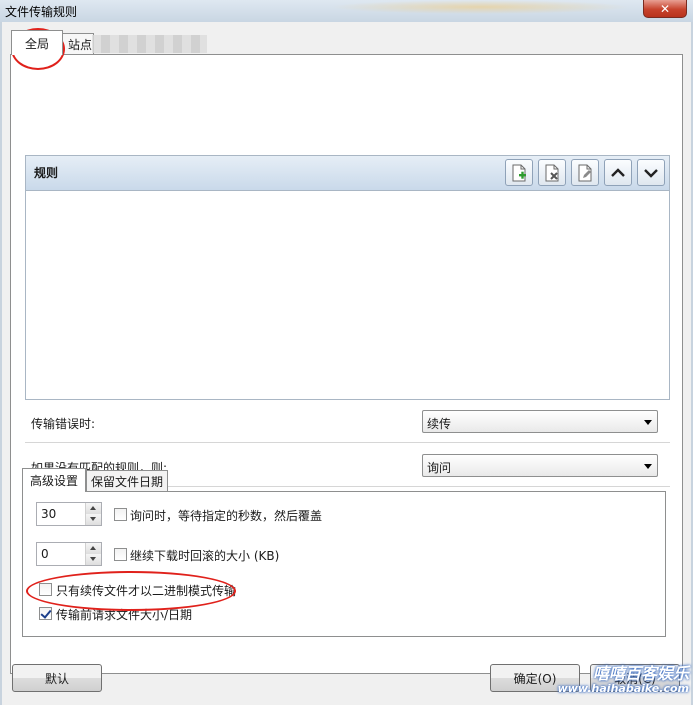 The image size is (693, 705). I want to click on move-down-button, so click(651, 172).